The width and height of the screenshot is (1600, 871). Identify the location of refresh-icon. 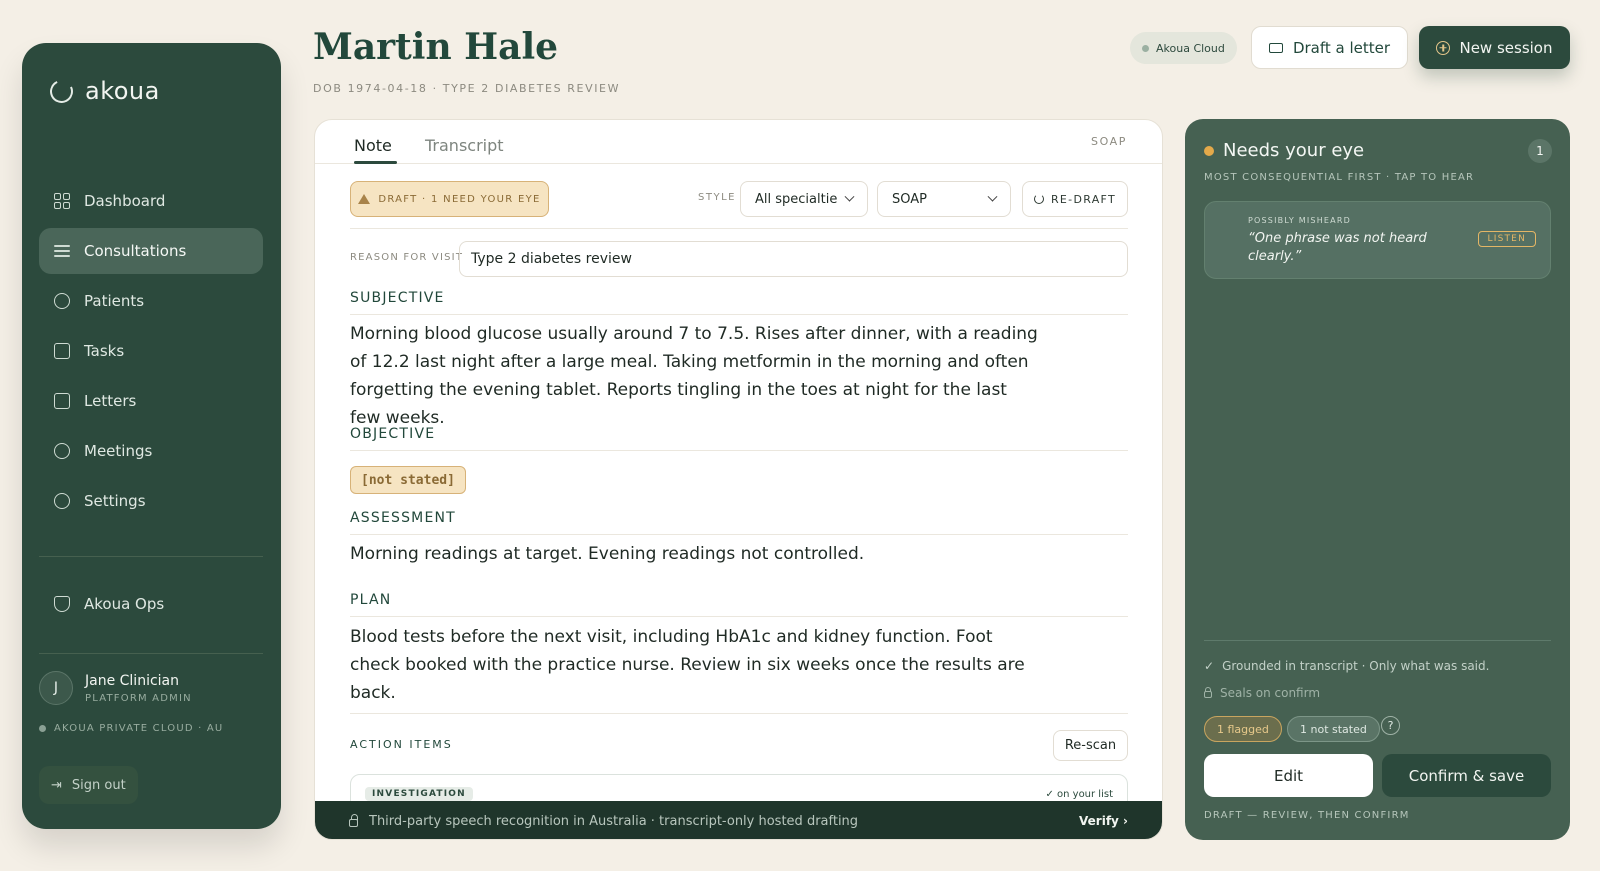
(1038, 199).